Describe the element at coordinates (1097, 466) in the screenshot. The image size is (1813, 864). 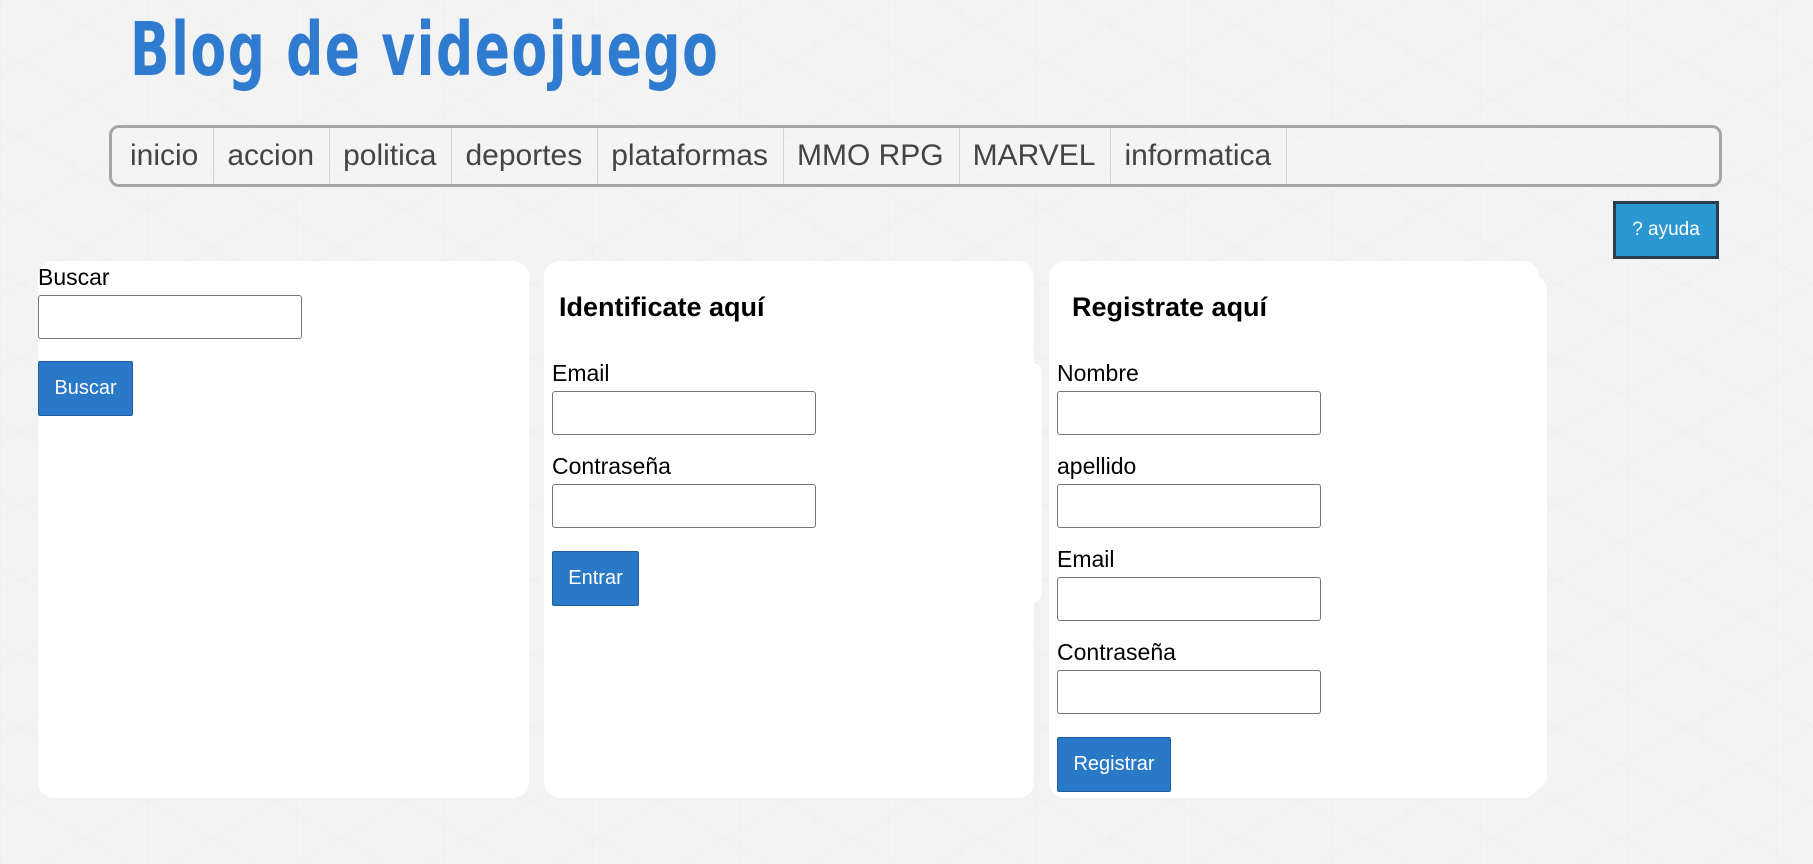
I see `register-surname-label: apellido` at that location.